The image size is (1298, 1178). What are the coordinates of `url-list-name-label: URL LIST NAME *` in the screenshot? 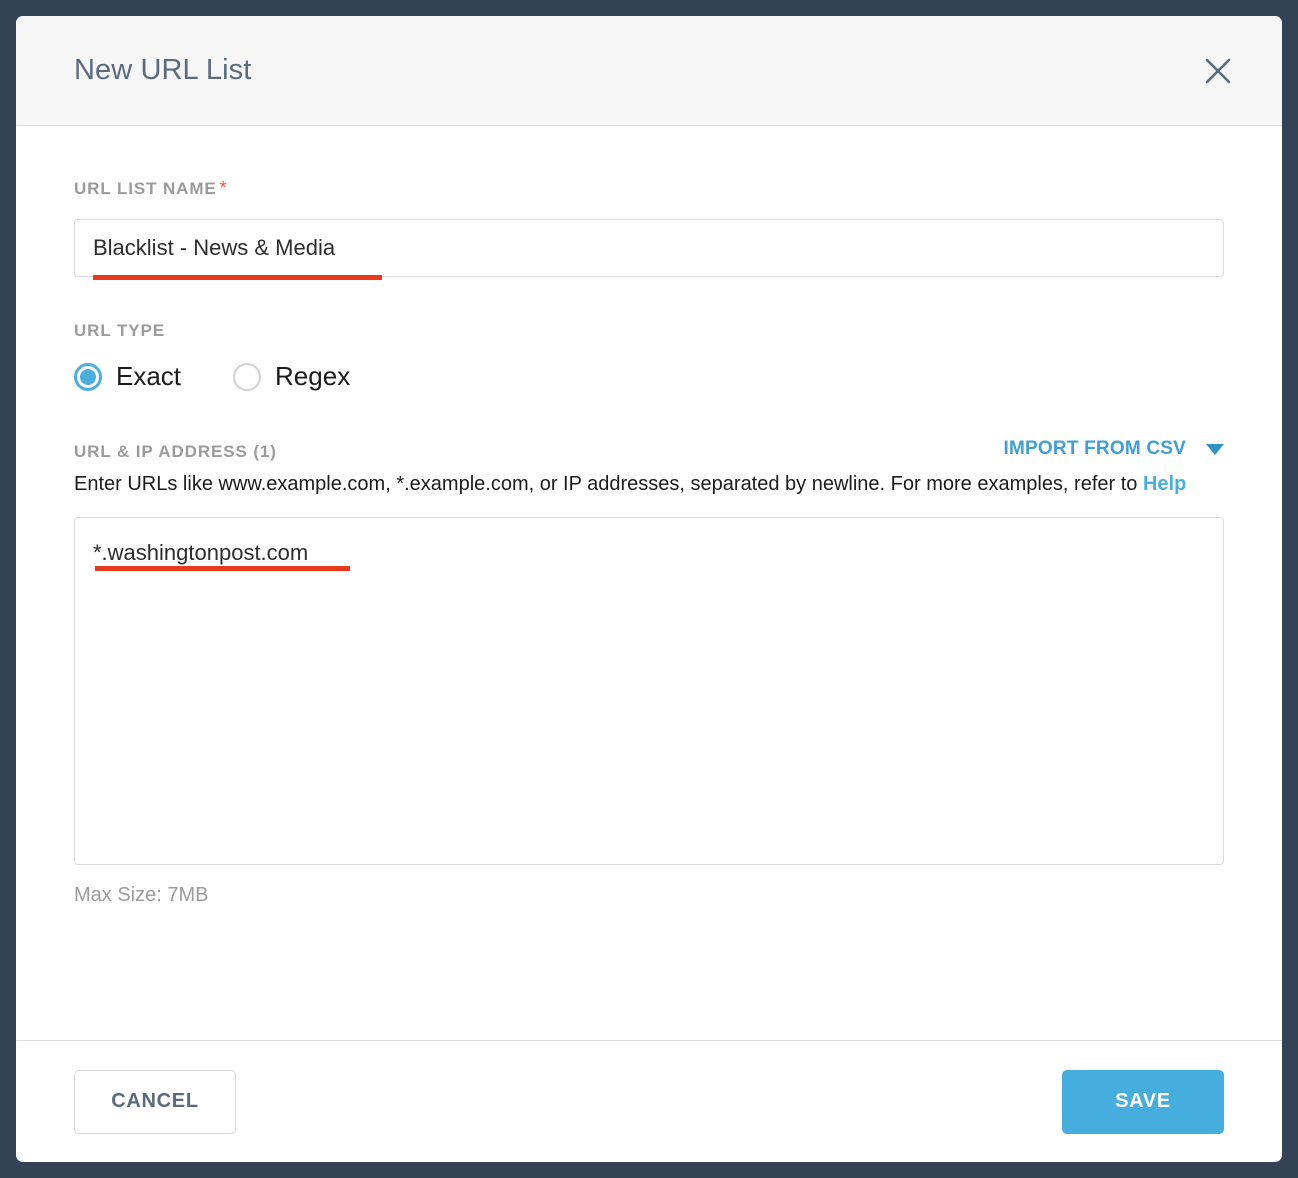 It's located at (649, 188).